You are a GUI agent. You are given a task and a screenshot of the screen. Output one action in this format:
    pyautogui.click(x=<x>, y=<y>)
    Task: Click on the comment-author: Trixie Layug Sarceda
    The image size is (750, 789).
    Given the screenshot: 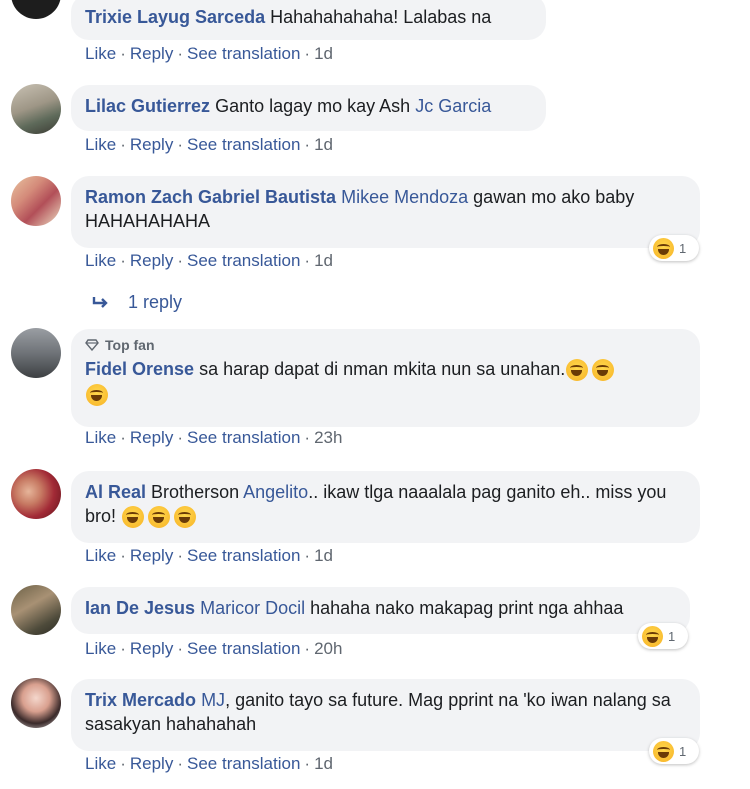 What is the action you would take?
    pyautogui.click(x=175, y=17)
    